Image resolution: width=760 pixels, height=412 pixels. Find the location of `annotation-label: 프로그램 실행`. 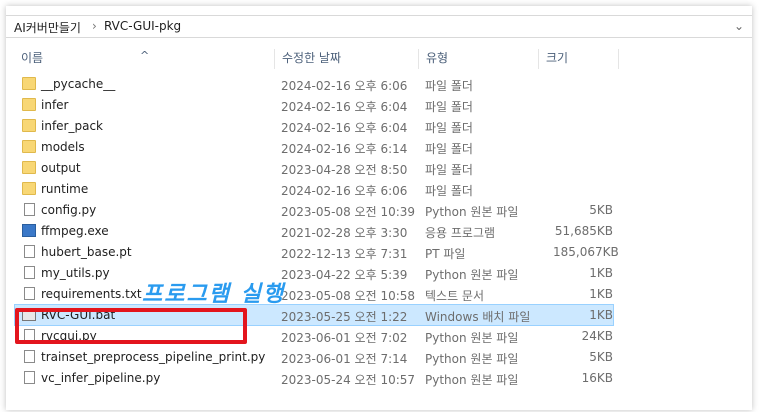

annotation-label: 프로그램 실행 is located at coordinates (214, 294).